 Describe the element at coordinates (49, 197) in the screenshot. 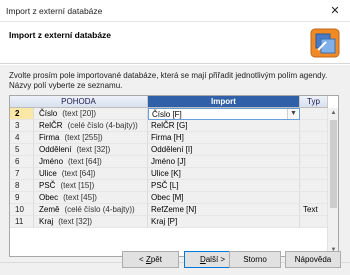

I see `field-name: Obec` at that location.